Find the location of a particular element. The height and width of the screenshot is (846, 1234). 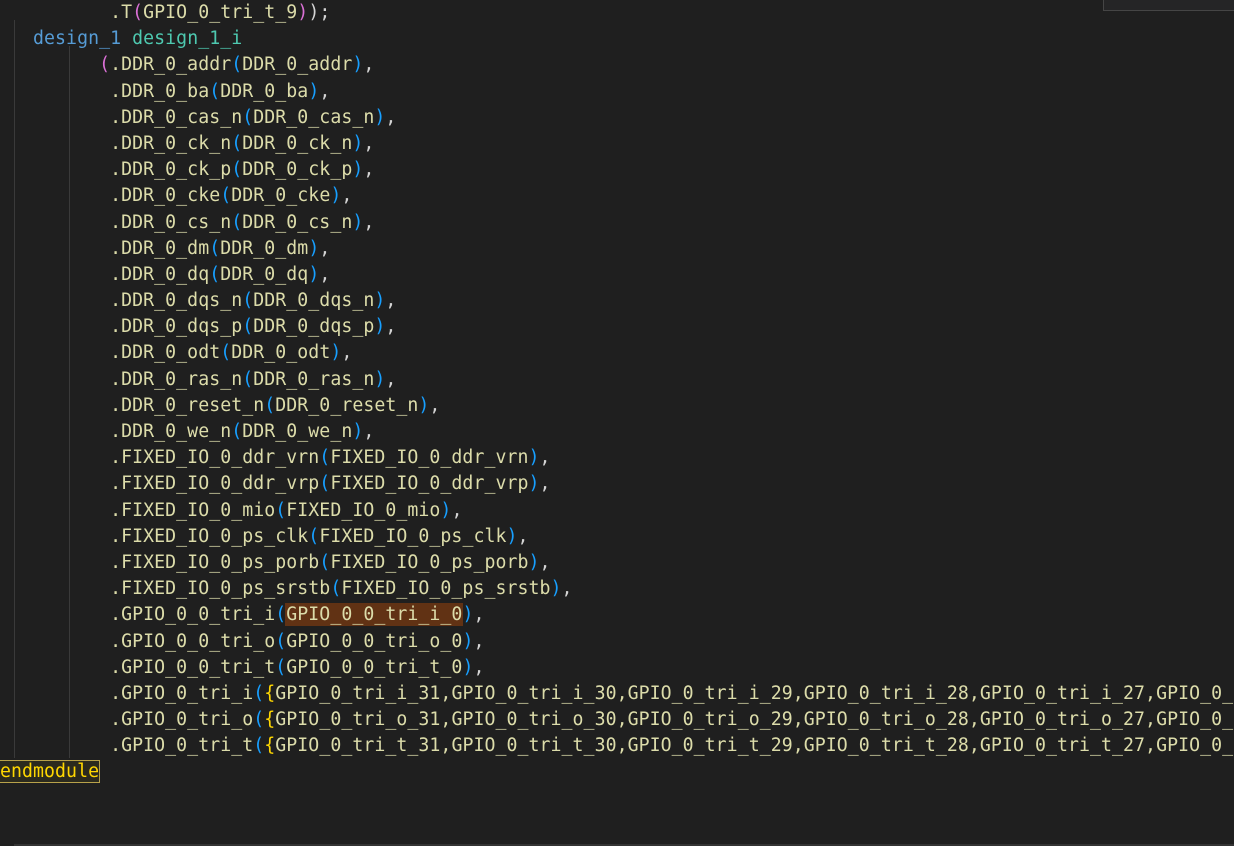

code-token: .FIXED_IO_0_ps_porb is located at coordinates (215, 562).